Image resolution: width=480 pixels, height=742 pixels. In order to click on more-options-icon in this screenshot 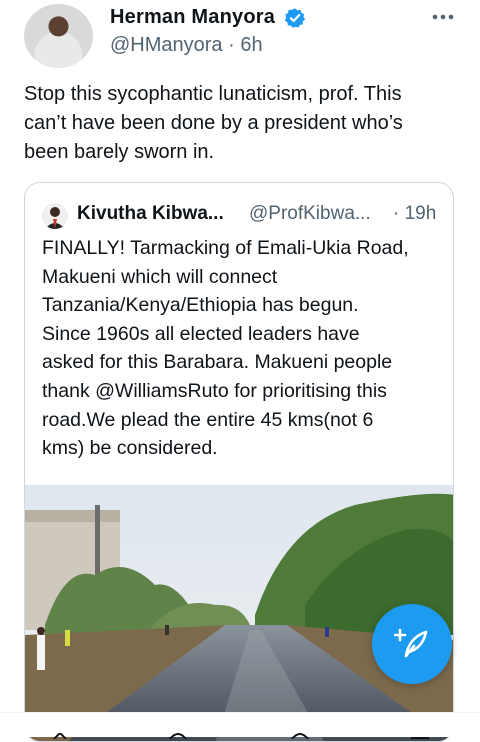, I will do `click(443, 17)`.